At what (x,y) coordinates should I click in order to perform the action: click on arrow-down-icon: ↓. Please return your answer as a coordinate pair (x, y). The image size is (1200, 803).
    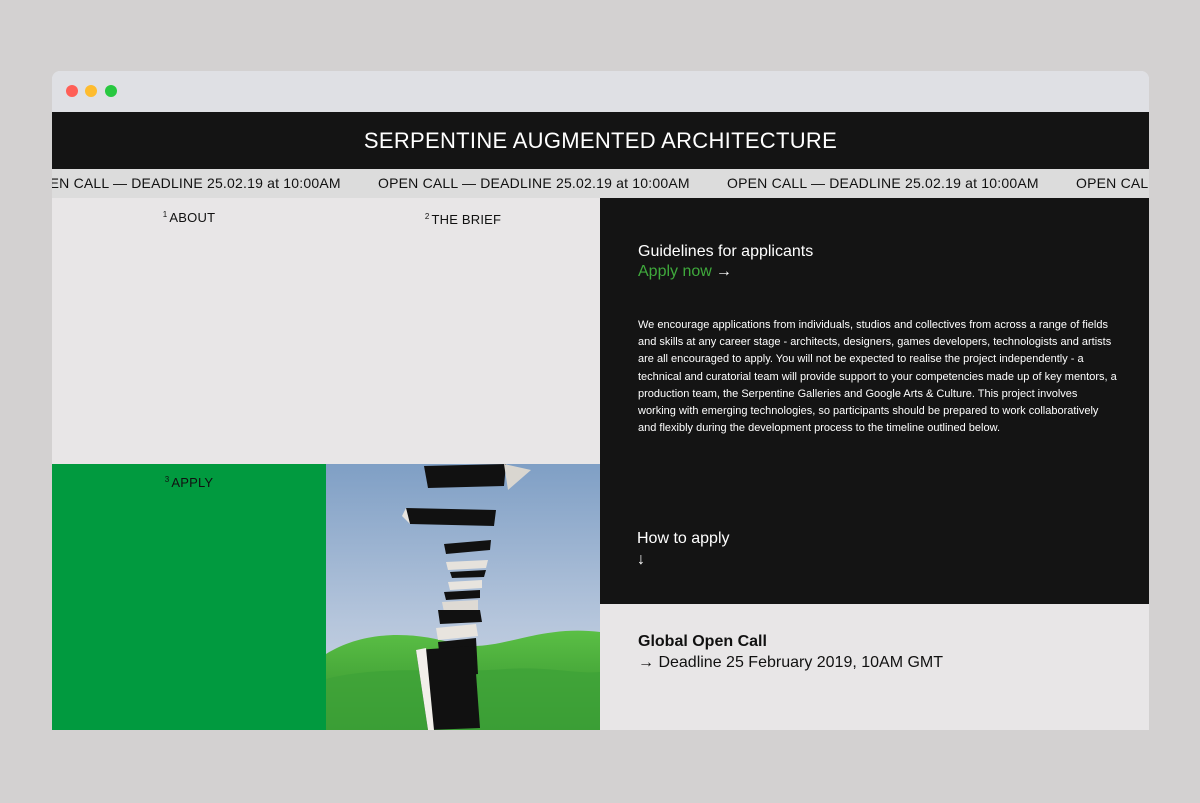
    Looking at the image, I should click on (641, 560).